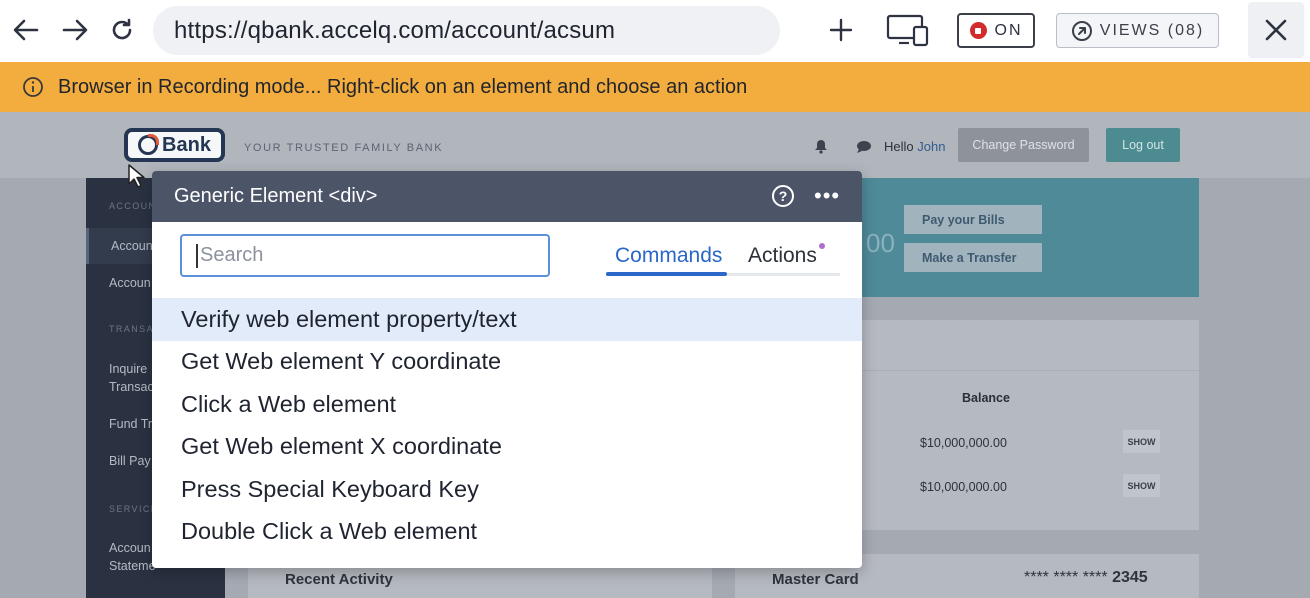 The width and height of the screenshot is (1310, 598). Describe the element at coordinates (821, 146) in the screenshot. I see `bell-icon` at that location.